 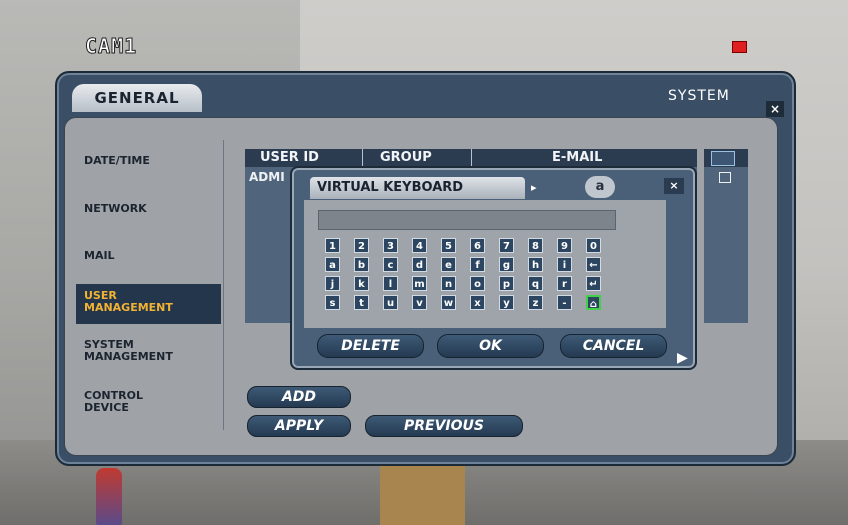 I want to click on column-email: E-MAIL, so click(x=577, y=157).